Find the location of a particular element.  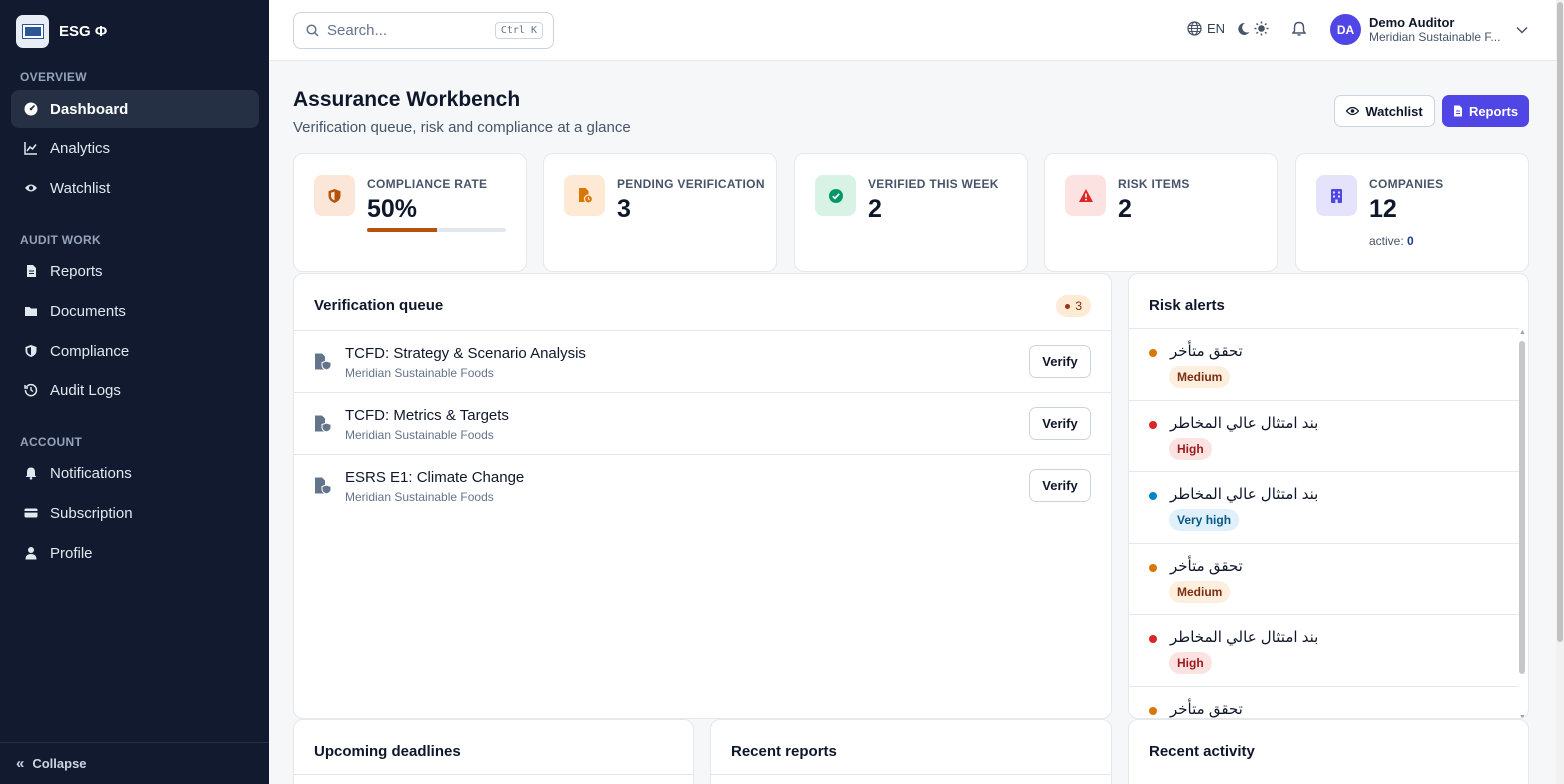

panel-title: Risk alerts is located at coordinates (1187, 305).